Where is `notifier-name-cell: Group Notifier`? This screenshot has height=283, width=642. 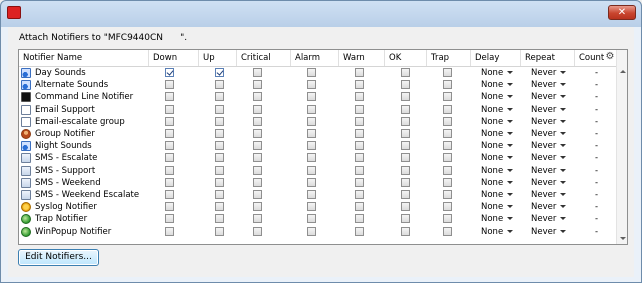
notifier-name-cell: Group Notifier is located at coordinates (83, 134).